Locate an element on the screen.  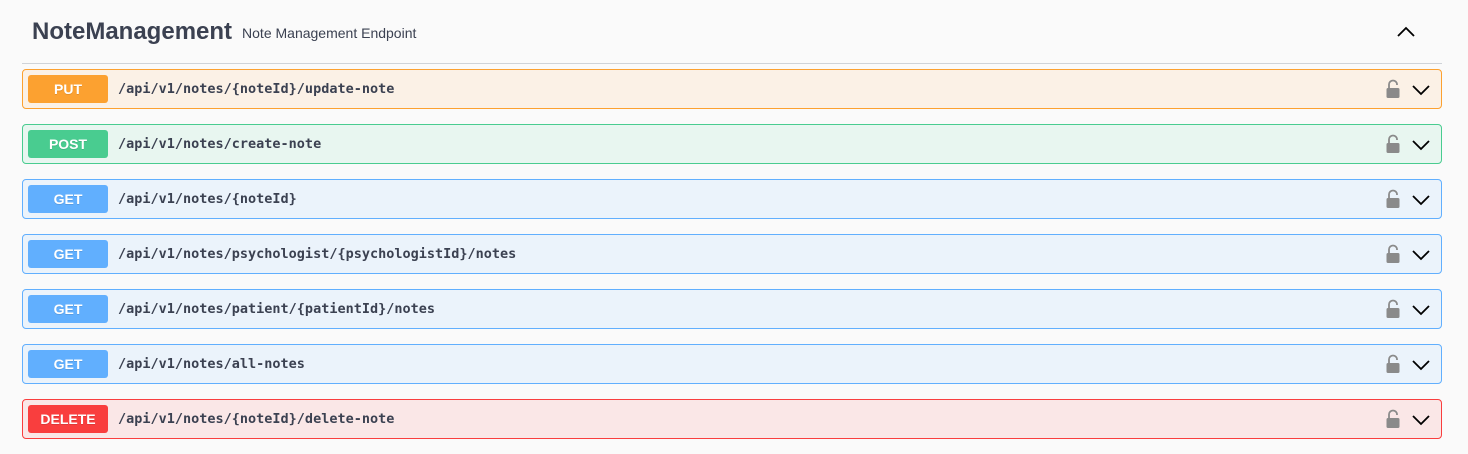
tag-title: NoteManagement is located at coordinates (132, 32).